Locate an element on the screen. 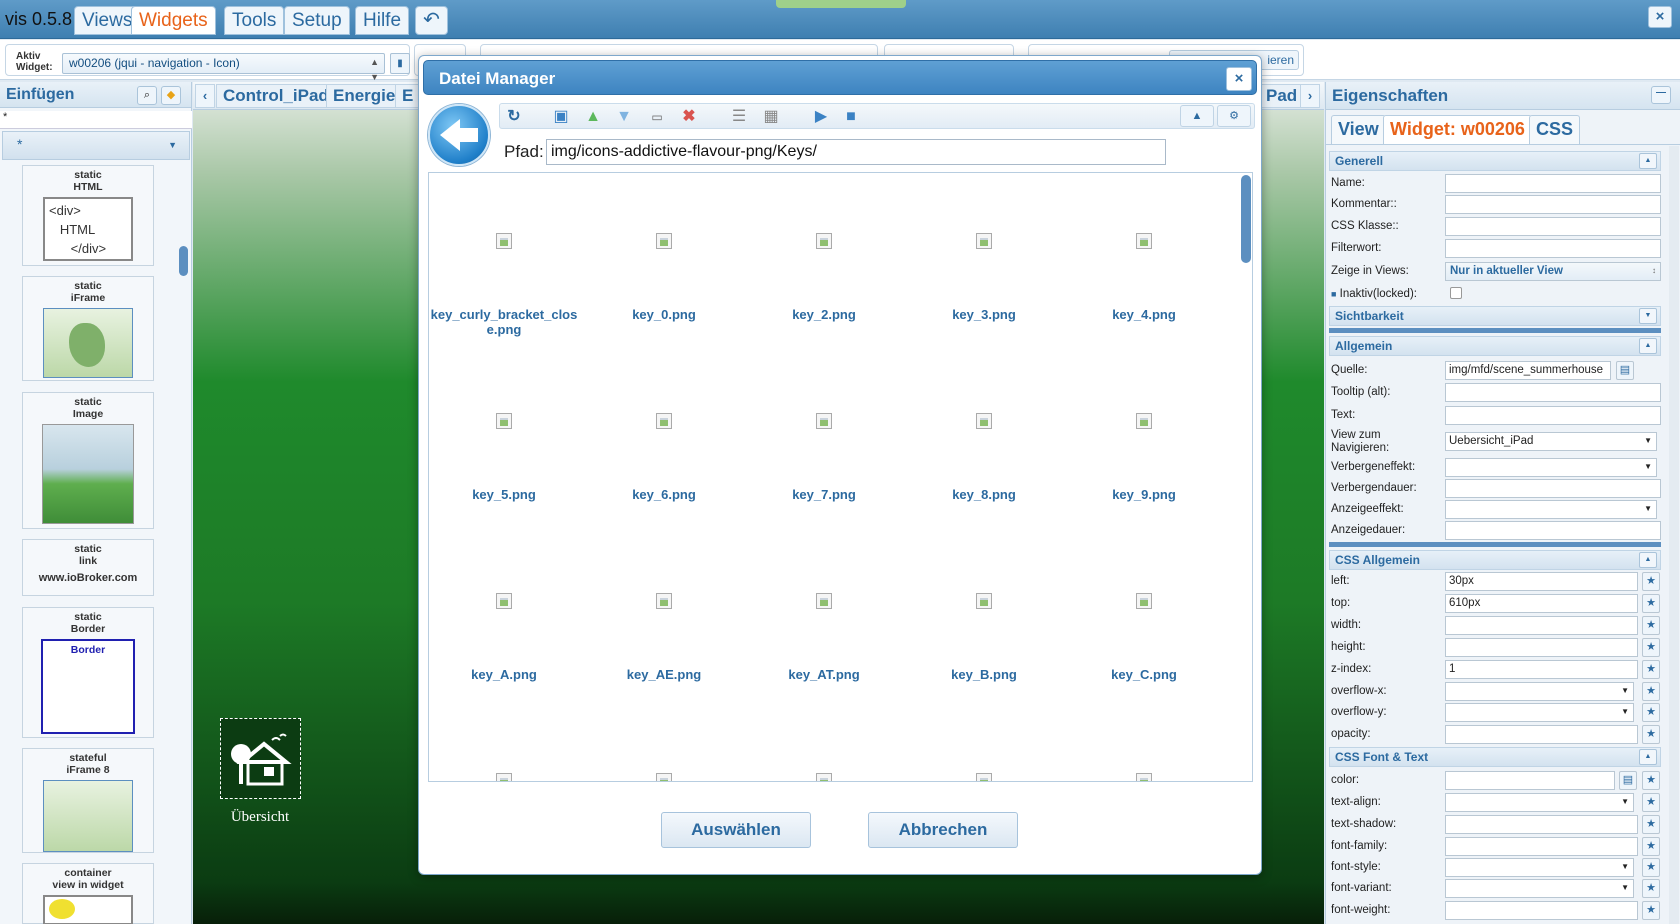  textalign-select: ▼ is located at coordinates (1539, 802).